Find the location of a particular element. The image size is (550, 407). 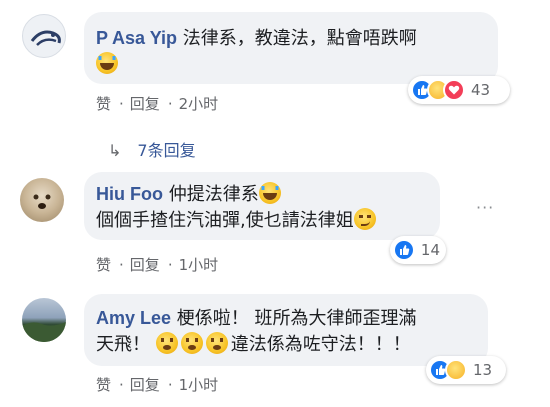

comment-author: P Asa Yip is located at coordinates (136, 38).